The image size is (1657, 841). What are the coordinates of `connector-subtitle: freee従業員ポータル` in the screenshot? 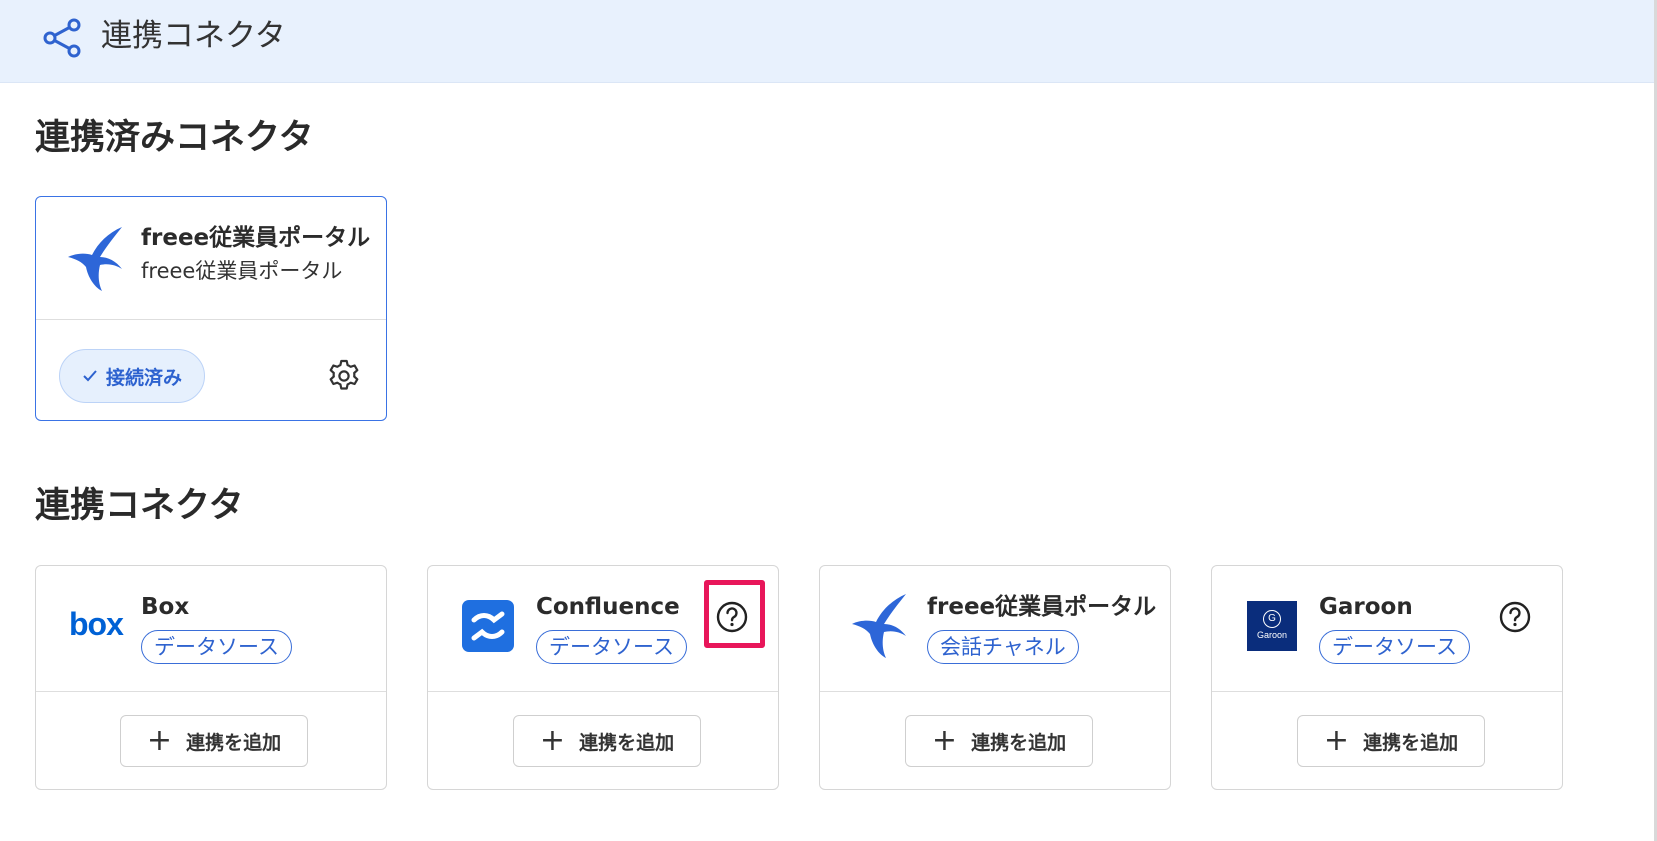 It's located at (242, 271).